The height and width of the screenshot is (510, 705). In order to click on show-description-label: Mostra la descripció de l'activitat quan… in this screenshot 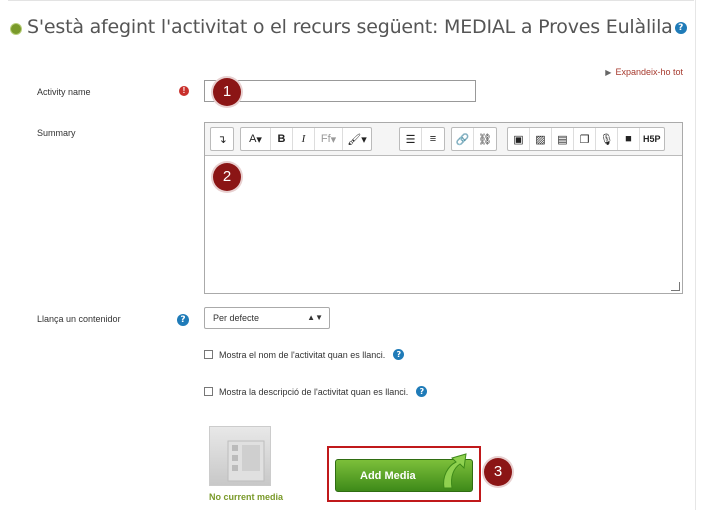, I will do `click(314, 391)`.